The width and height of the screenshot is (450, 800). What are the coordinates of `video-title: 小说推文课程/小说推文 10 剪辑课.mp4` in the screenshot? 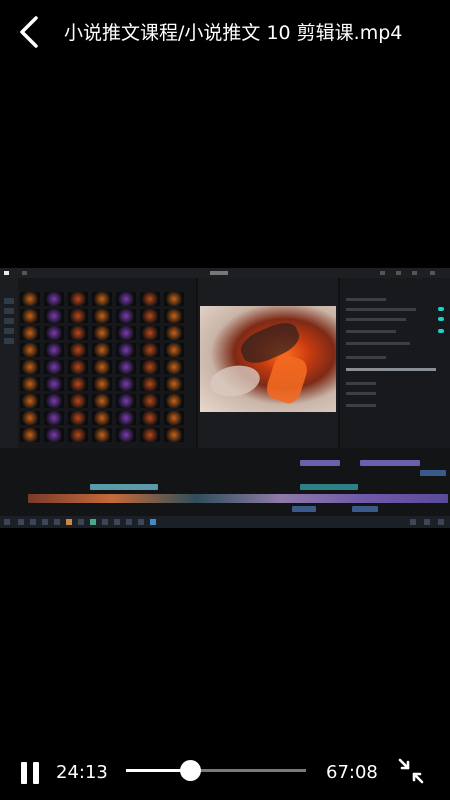 It's located at (233, 33).